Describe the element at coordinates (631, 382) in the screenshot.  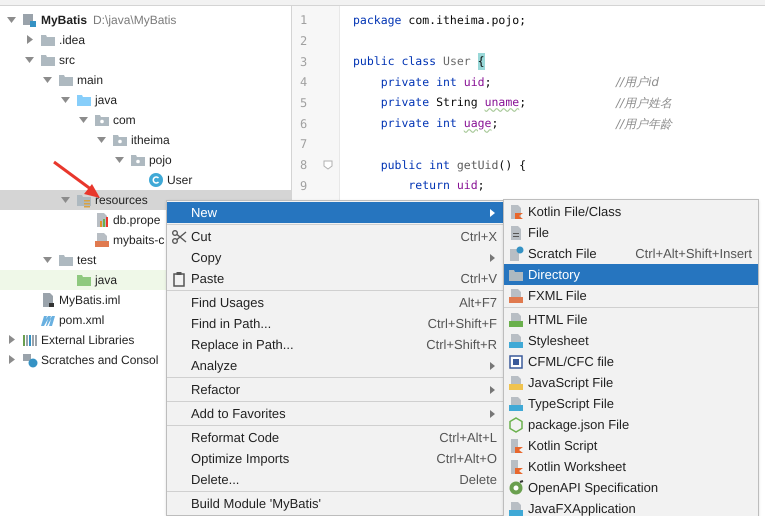
I see `menu-item: JavaScript File` at that location.